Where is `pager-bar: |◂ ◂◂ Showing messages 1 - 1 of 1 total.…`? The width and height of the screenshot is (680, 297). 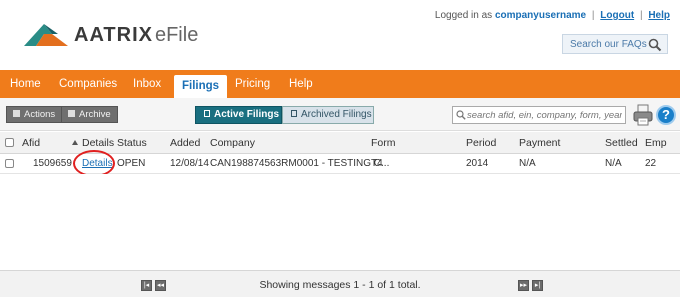
pager-bar: |◂ ◂◂ Showing messages 1 - 1 of 1 total.… is located at coordinates (340, 283).